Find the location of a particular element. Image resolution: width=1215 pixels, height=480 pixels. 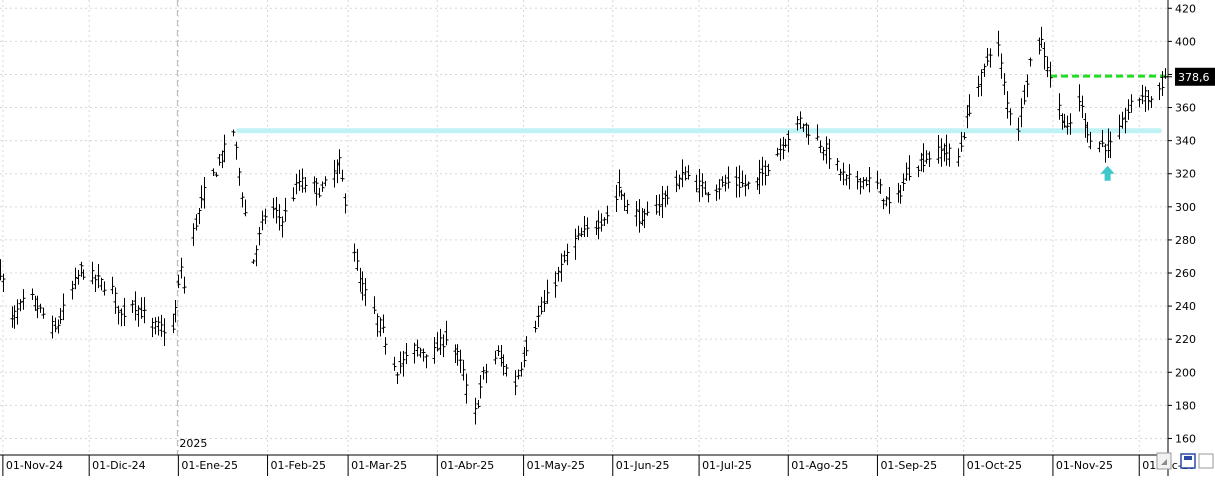

x-tick-label: 01-Dic-24 is located at coordinates (119, 465).